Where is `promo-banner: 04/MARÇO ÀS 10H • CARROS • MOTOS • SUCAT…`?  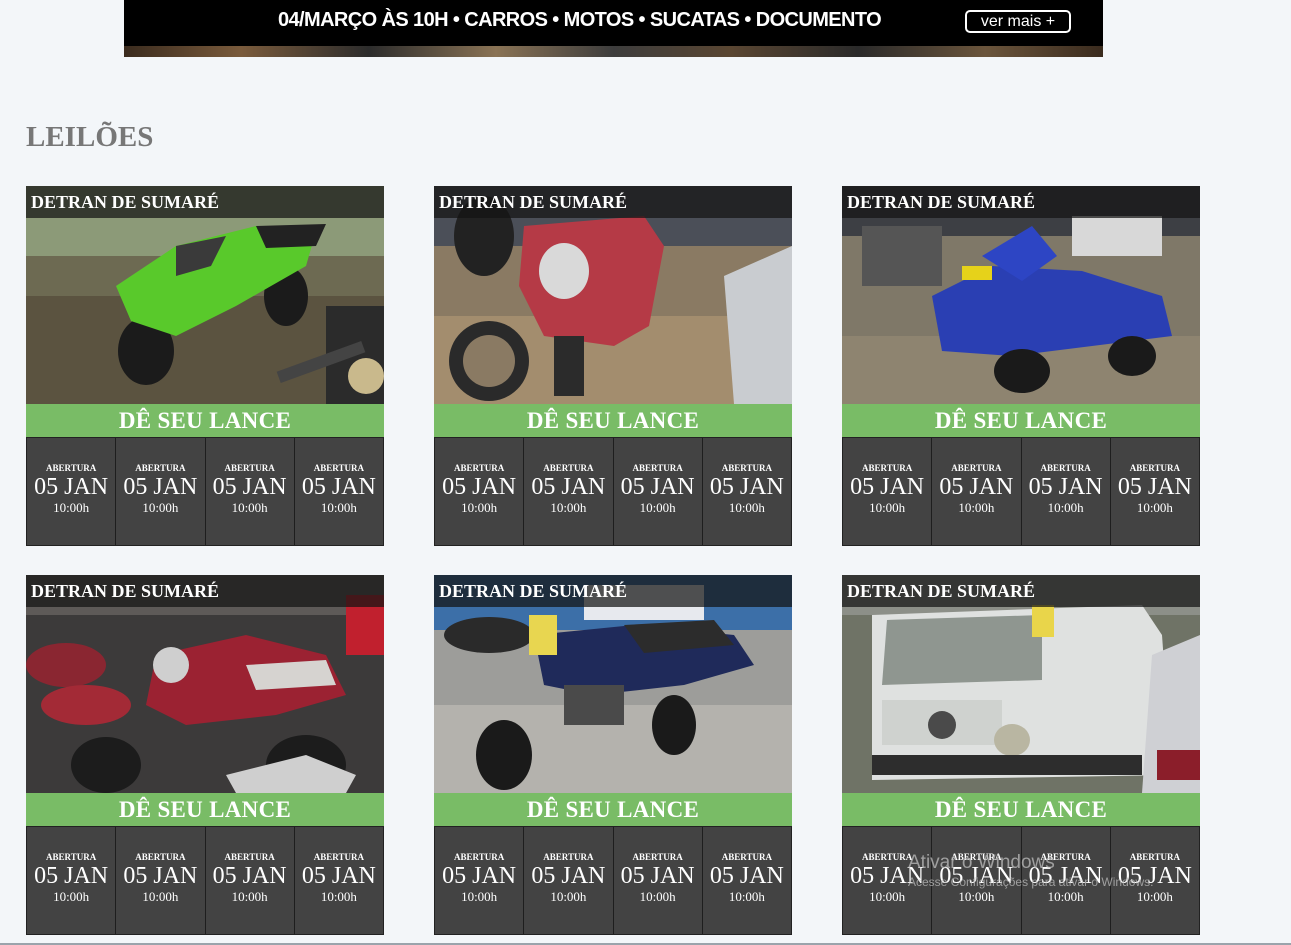
promo-banner: 04/MARÇO ÀS 10H • CARROS • MOTOS • SUCAT… is located at coordinates (613, 28).